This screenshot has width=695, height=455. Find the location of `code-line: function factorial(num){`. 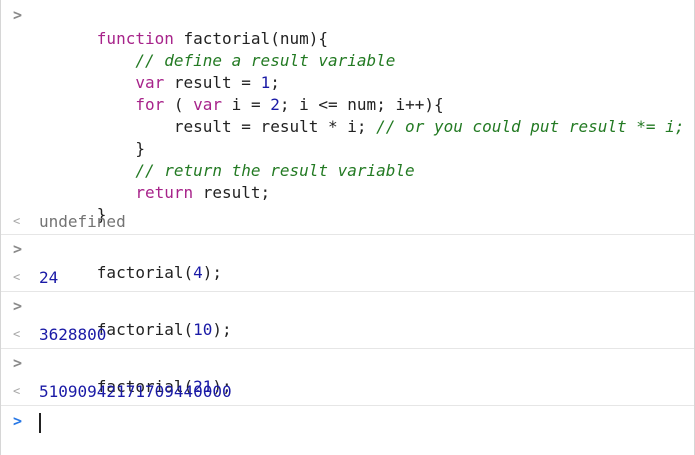

code-line: function factorial(num){ is located at coordinates (183, 27).